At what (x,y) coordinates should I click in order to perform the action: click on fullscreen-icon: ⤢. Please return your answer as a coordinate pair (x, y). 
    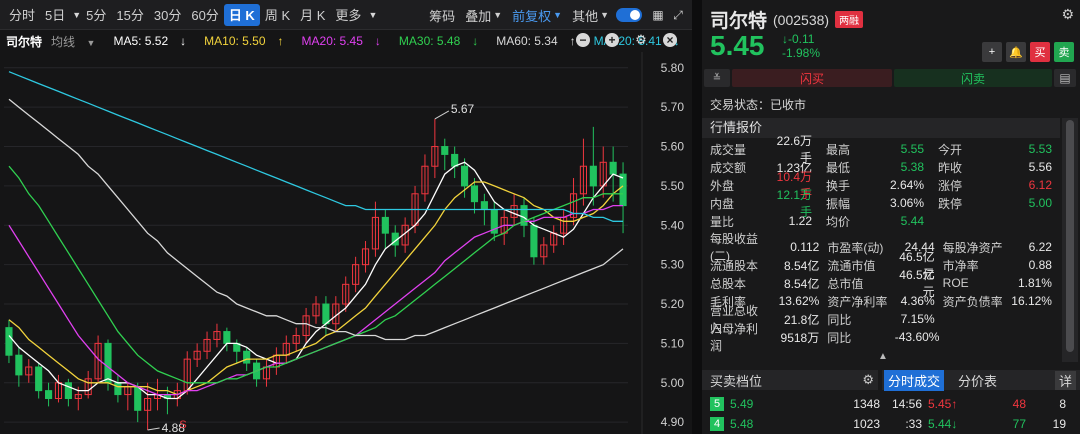
    Looking at the image, I should click on (678, 15).